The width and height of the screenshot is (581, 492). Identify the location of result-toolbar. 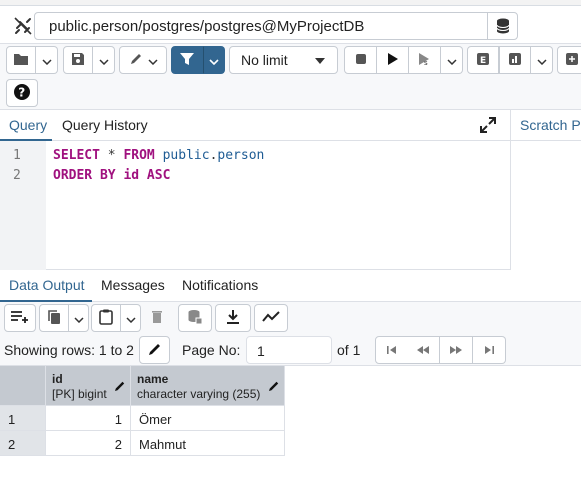
(290, 318).